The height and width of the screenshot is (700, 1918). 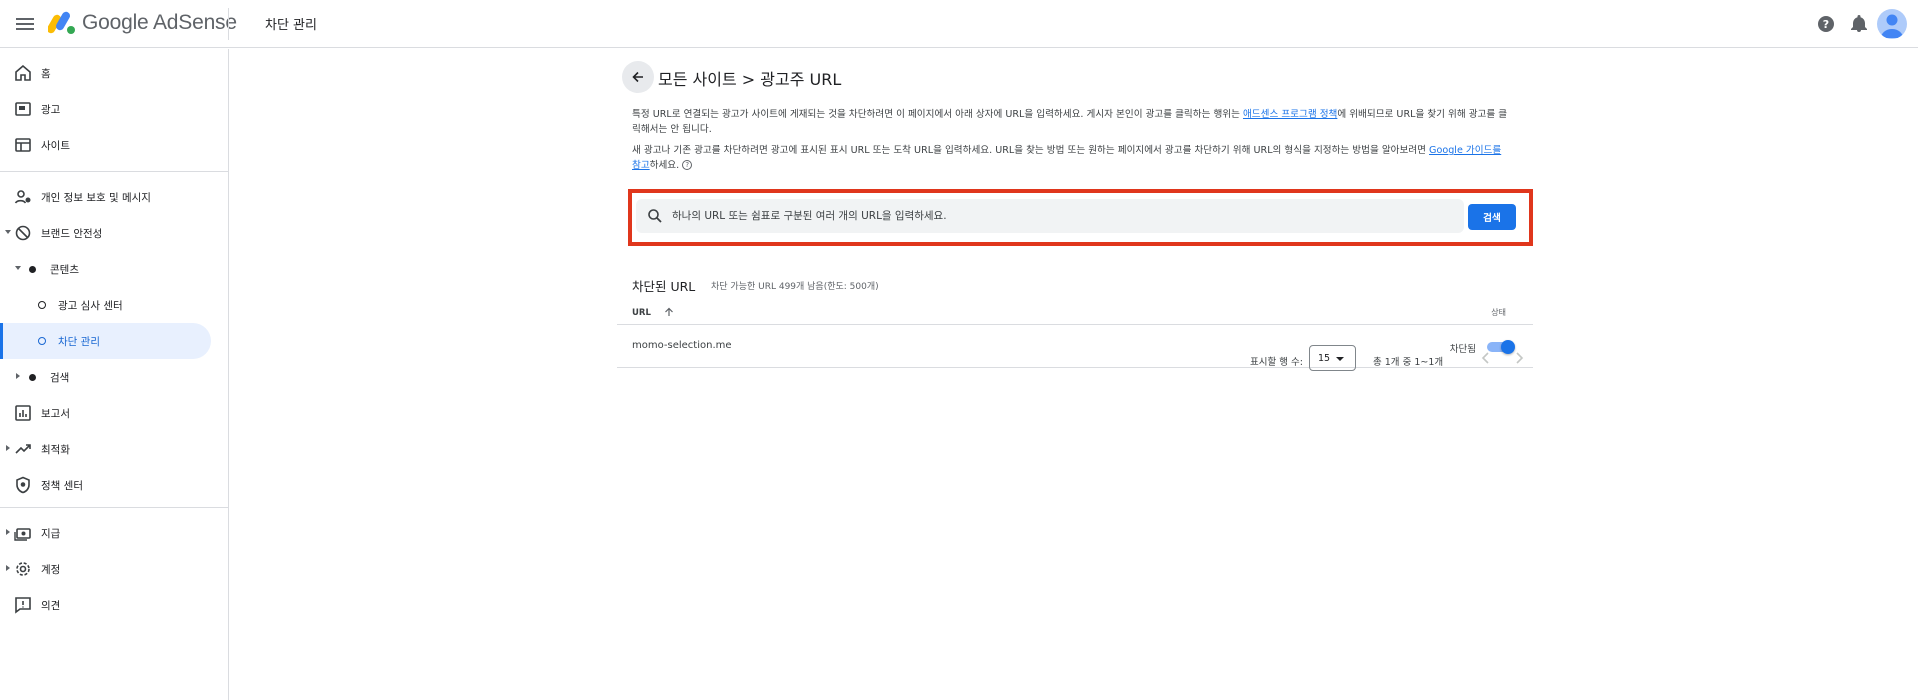 What do you see at coordinates (664, 286) in the screenshot?
I see `blocked-urls-title: 차단된 URL` at bounding box center [664, 286].